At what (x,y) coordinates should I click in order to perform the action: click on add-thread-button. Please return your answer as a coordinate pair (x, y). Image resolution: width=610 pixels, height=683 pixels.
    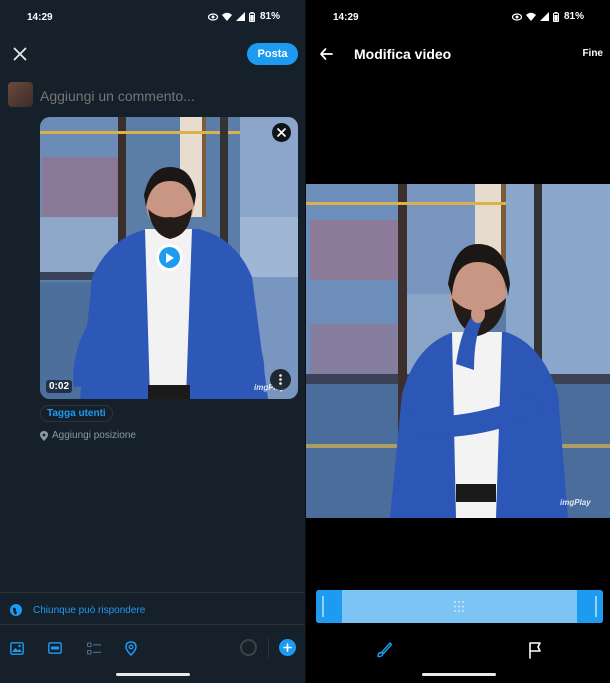
    Looking at the image, I should click on (287, 647).